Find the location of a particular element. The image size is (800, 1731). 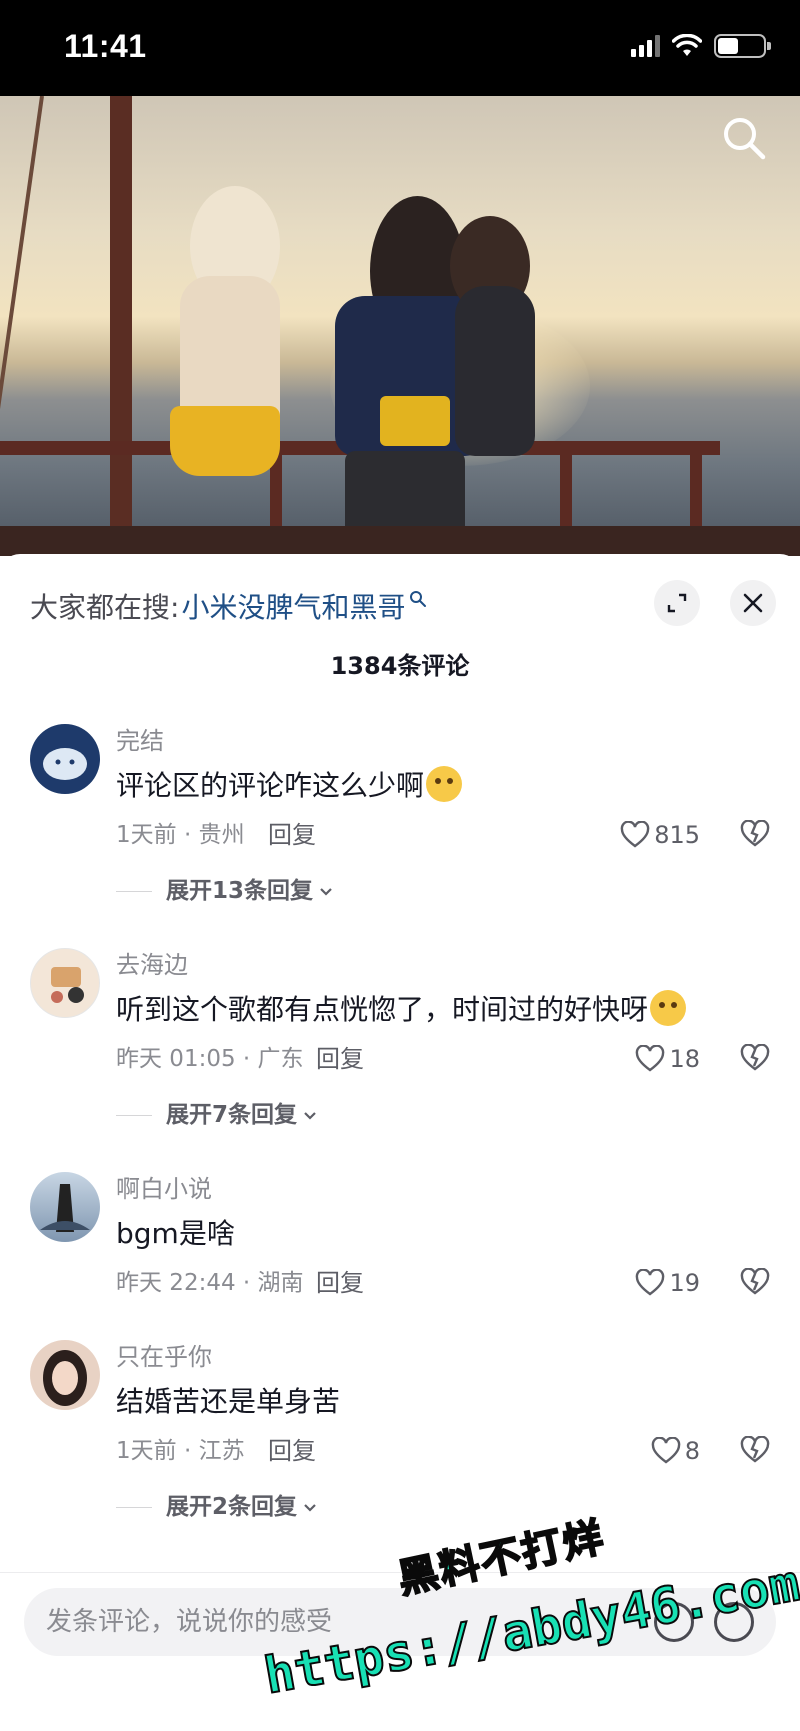

comment-time-location: 1天前 · 江苏 is located at coordinates (180, 1451).